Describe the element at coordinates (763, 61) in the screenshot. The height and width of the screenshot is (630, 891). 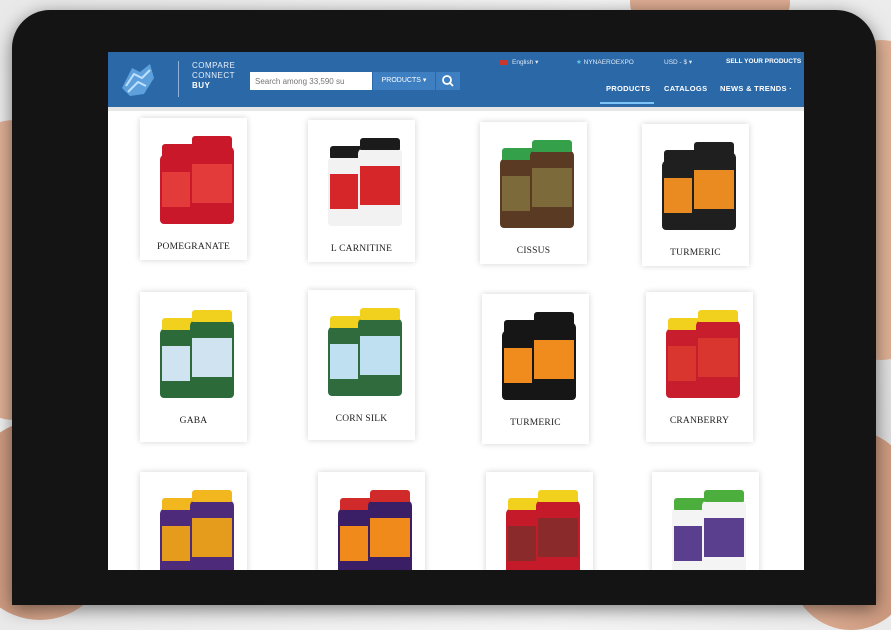
I see `sell-products-link: SELL YOUR PRODUCTS` at that location.